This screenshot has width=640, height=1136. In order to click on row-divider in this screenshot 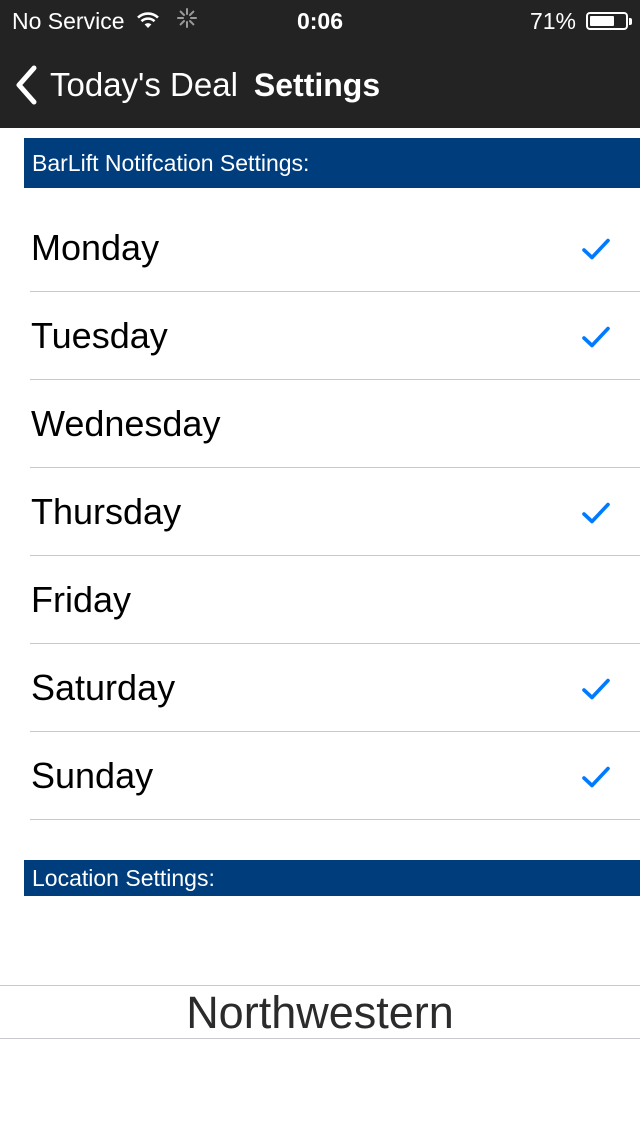, I will do `click(335, 819)`.